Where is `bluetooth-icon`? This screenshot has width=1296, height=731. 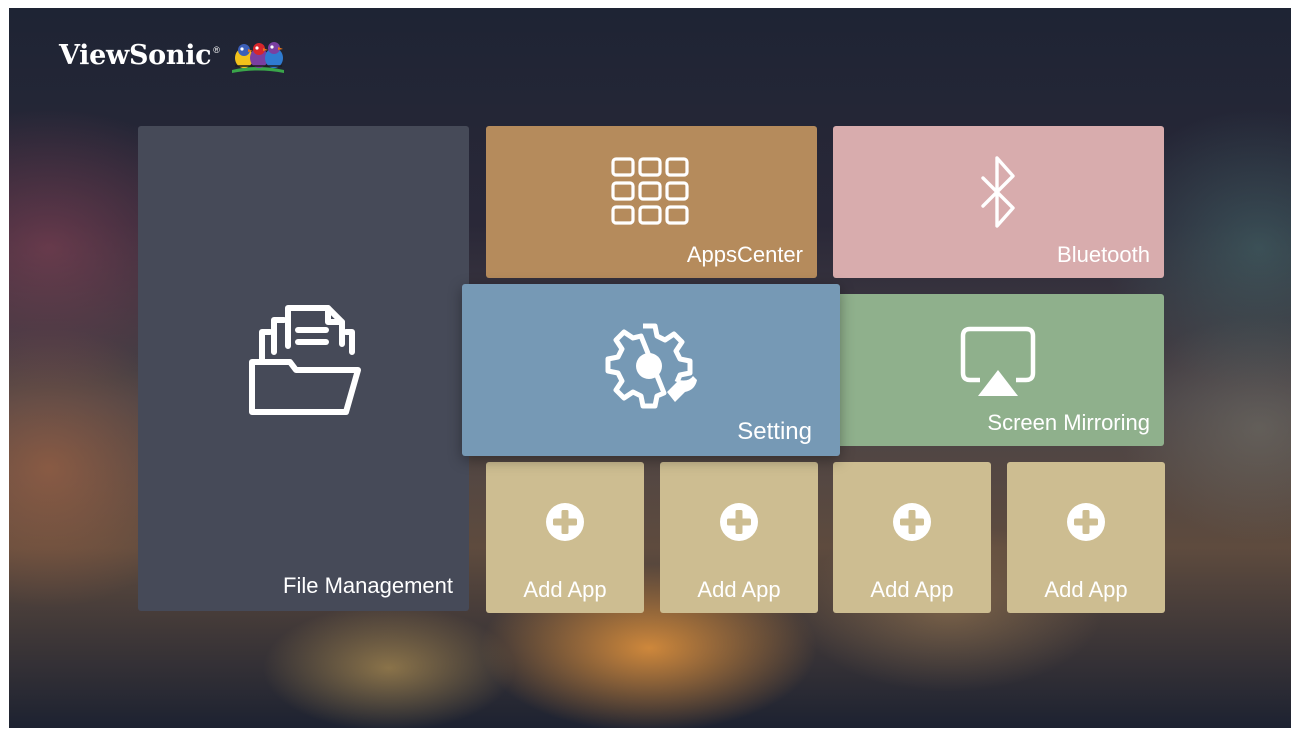
bluetooth-icon is located at coordinates (998, 192).